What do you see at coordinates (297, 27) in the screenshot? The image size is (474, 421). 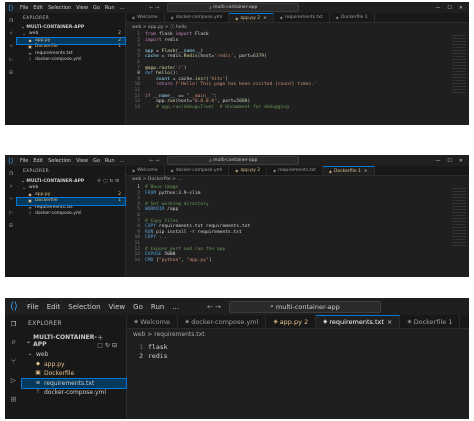 I see `breadcrumb: web > app.py > ⓘ hello` at bounding box center [297, 27].